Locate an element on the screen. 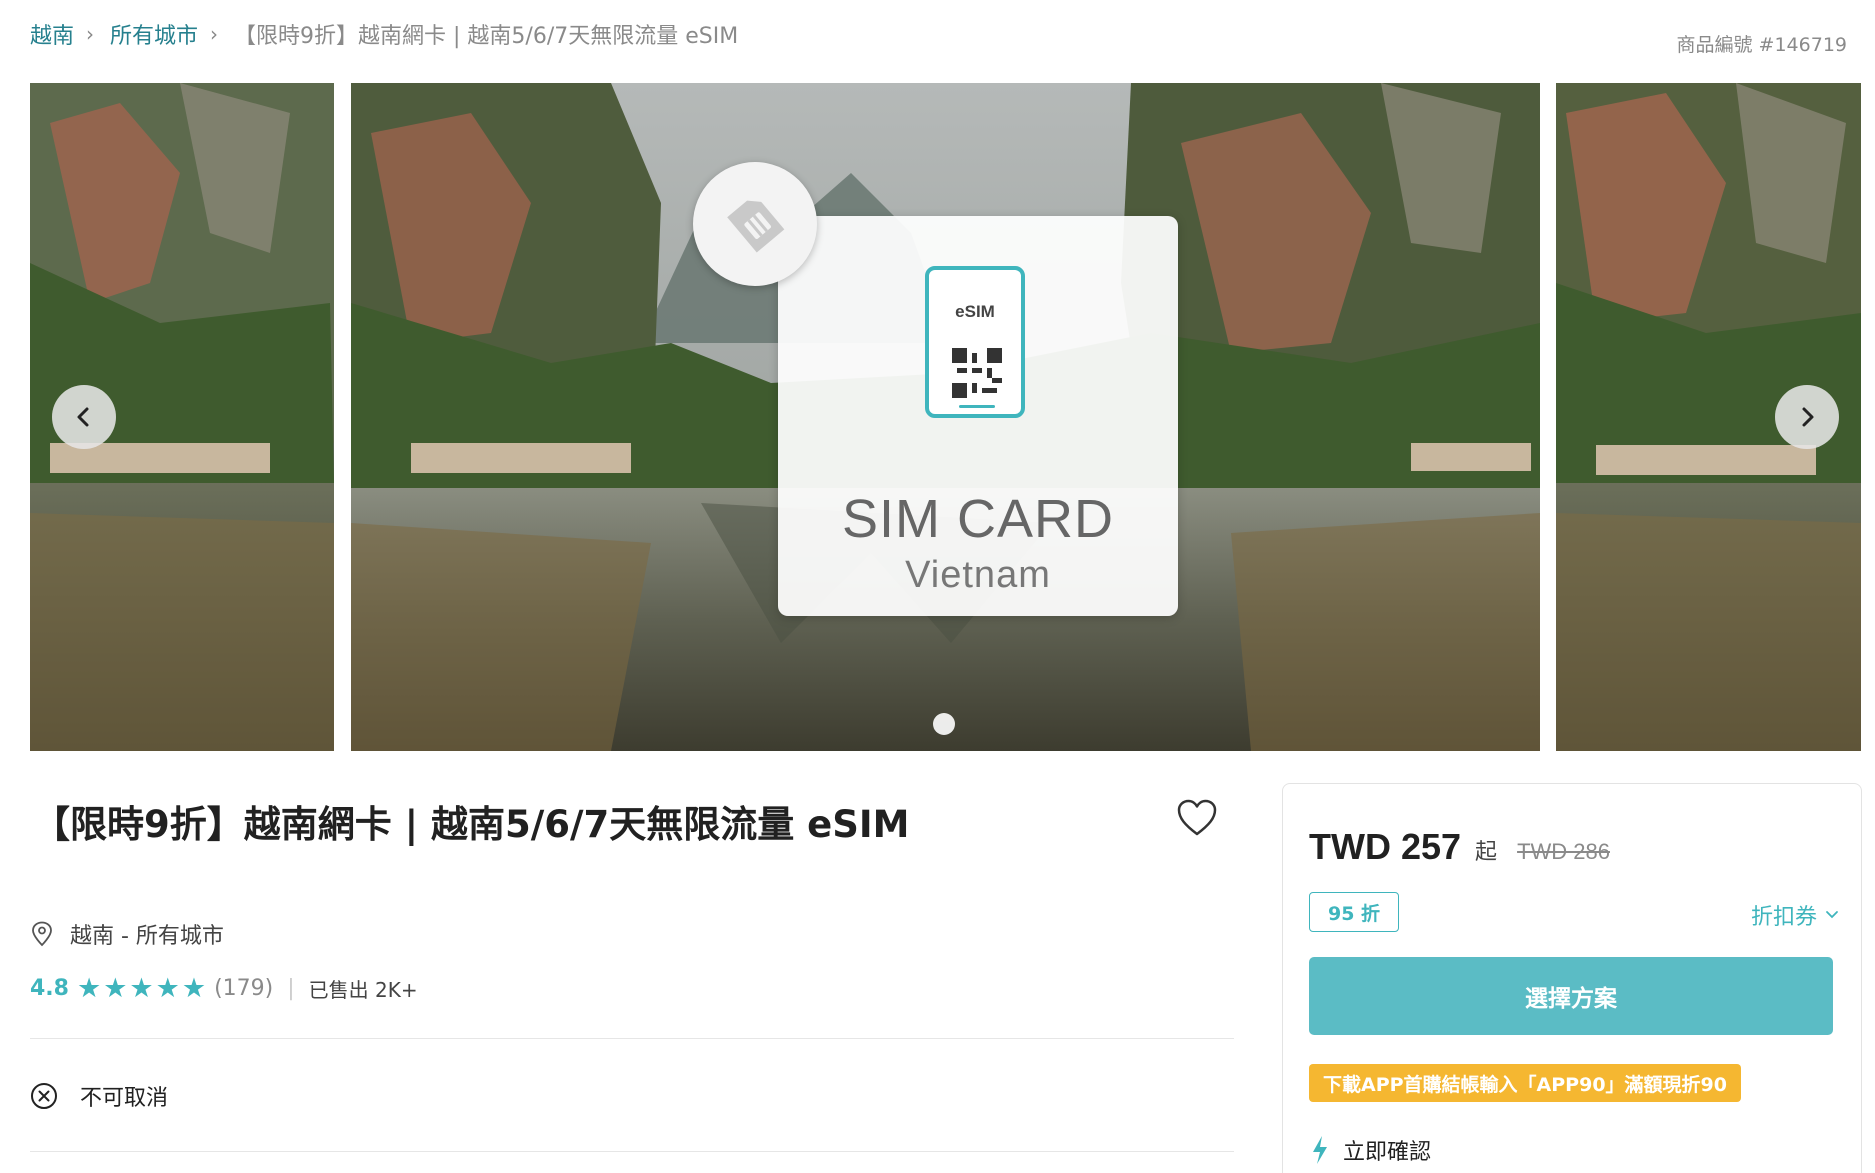  chevron-right-icon is located at coordinates (1808, 417).